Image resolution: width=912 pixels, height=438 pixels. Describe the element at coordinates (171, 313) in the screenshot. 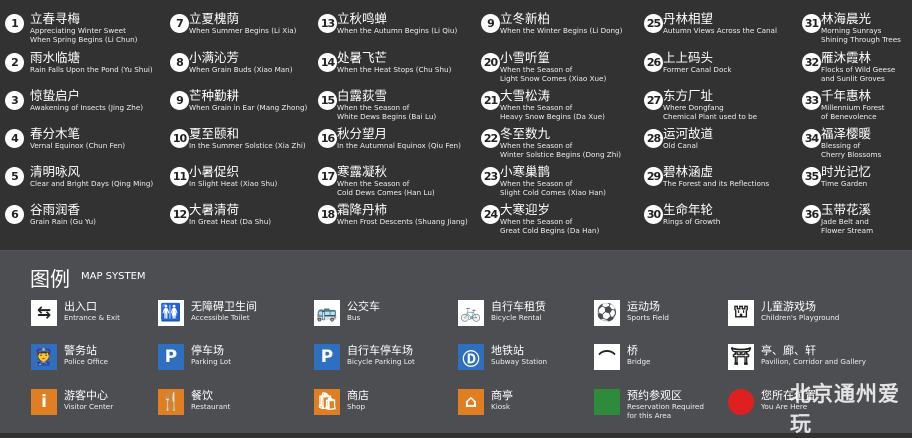

I see `accessible-toilet-icon: 🚻` at that location.